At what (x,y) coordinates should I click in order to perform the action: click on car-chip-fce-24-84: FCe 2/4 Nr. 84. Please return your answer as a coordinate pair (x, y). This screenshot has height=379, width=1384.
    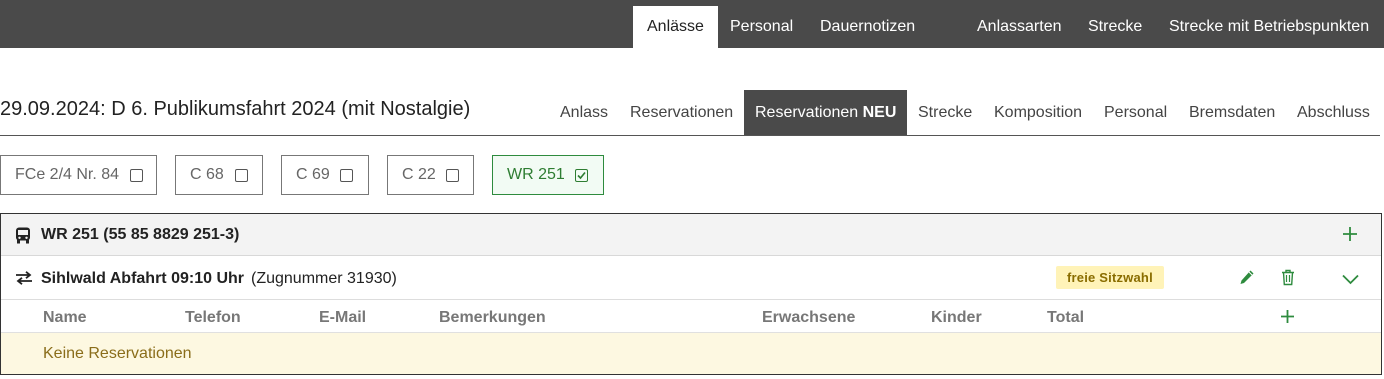
    Looking at the image, I should click on (78, 175).